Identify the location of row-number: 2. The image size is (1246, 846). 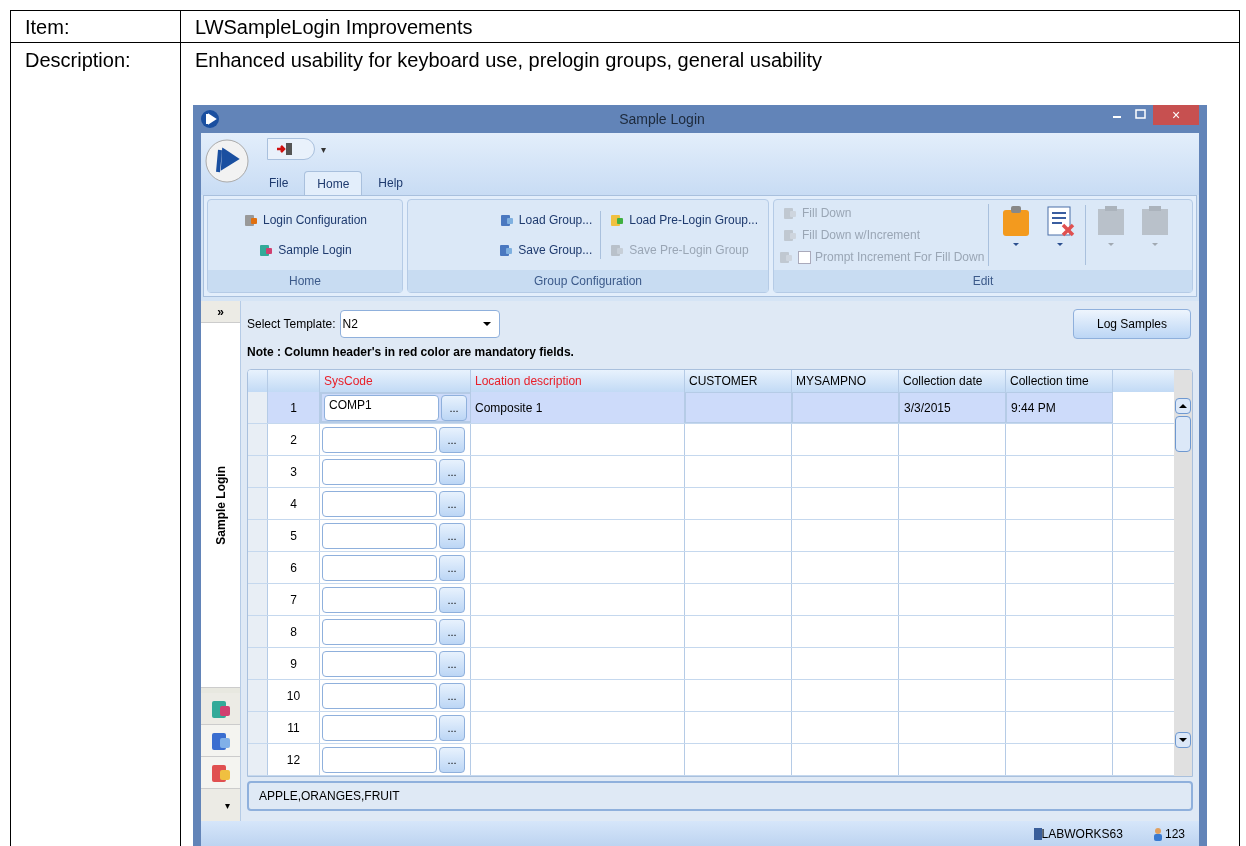
(294, 439).